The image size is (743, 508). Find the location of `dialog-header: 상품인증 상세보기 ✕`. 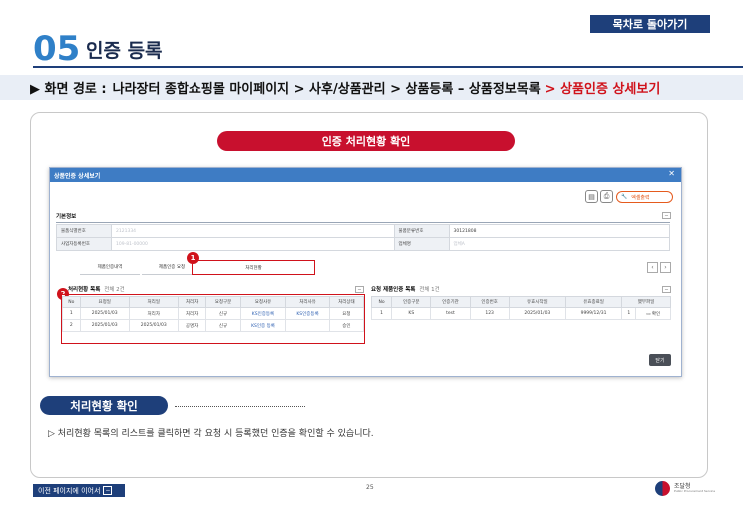

dialog-header: 상품인증 상세보기 ✕ is located at coordinates (365, 175).